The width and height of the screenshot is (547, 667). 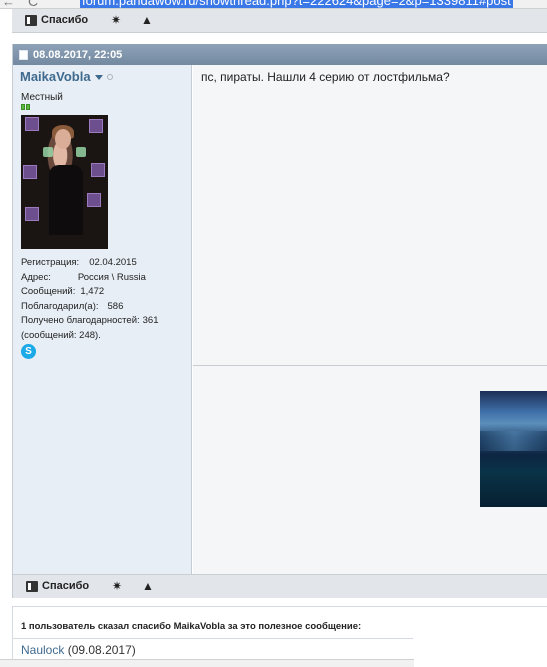 I want to click on thanks-user-list: Naulock (09.08.2017), so click(x=78, y=650).